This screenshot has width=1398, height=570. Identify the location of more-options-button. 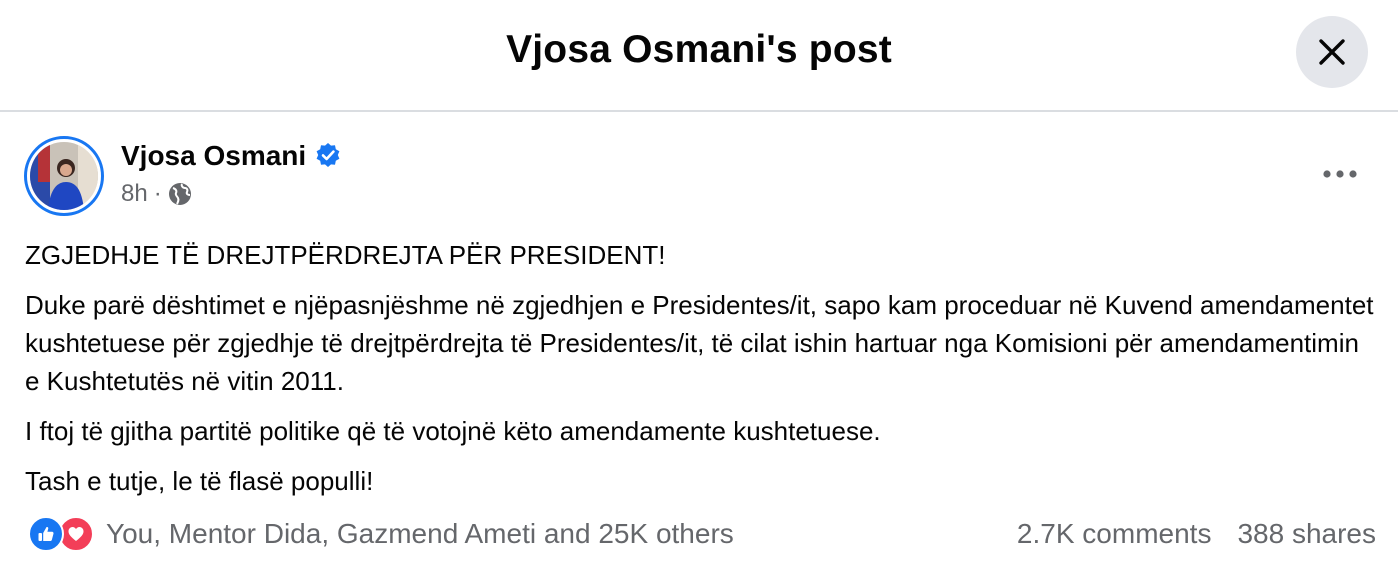
(1340, 174).